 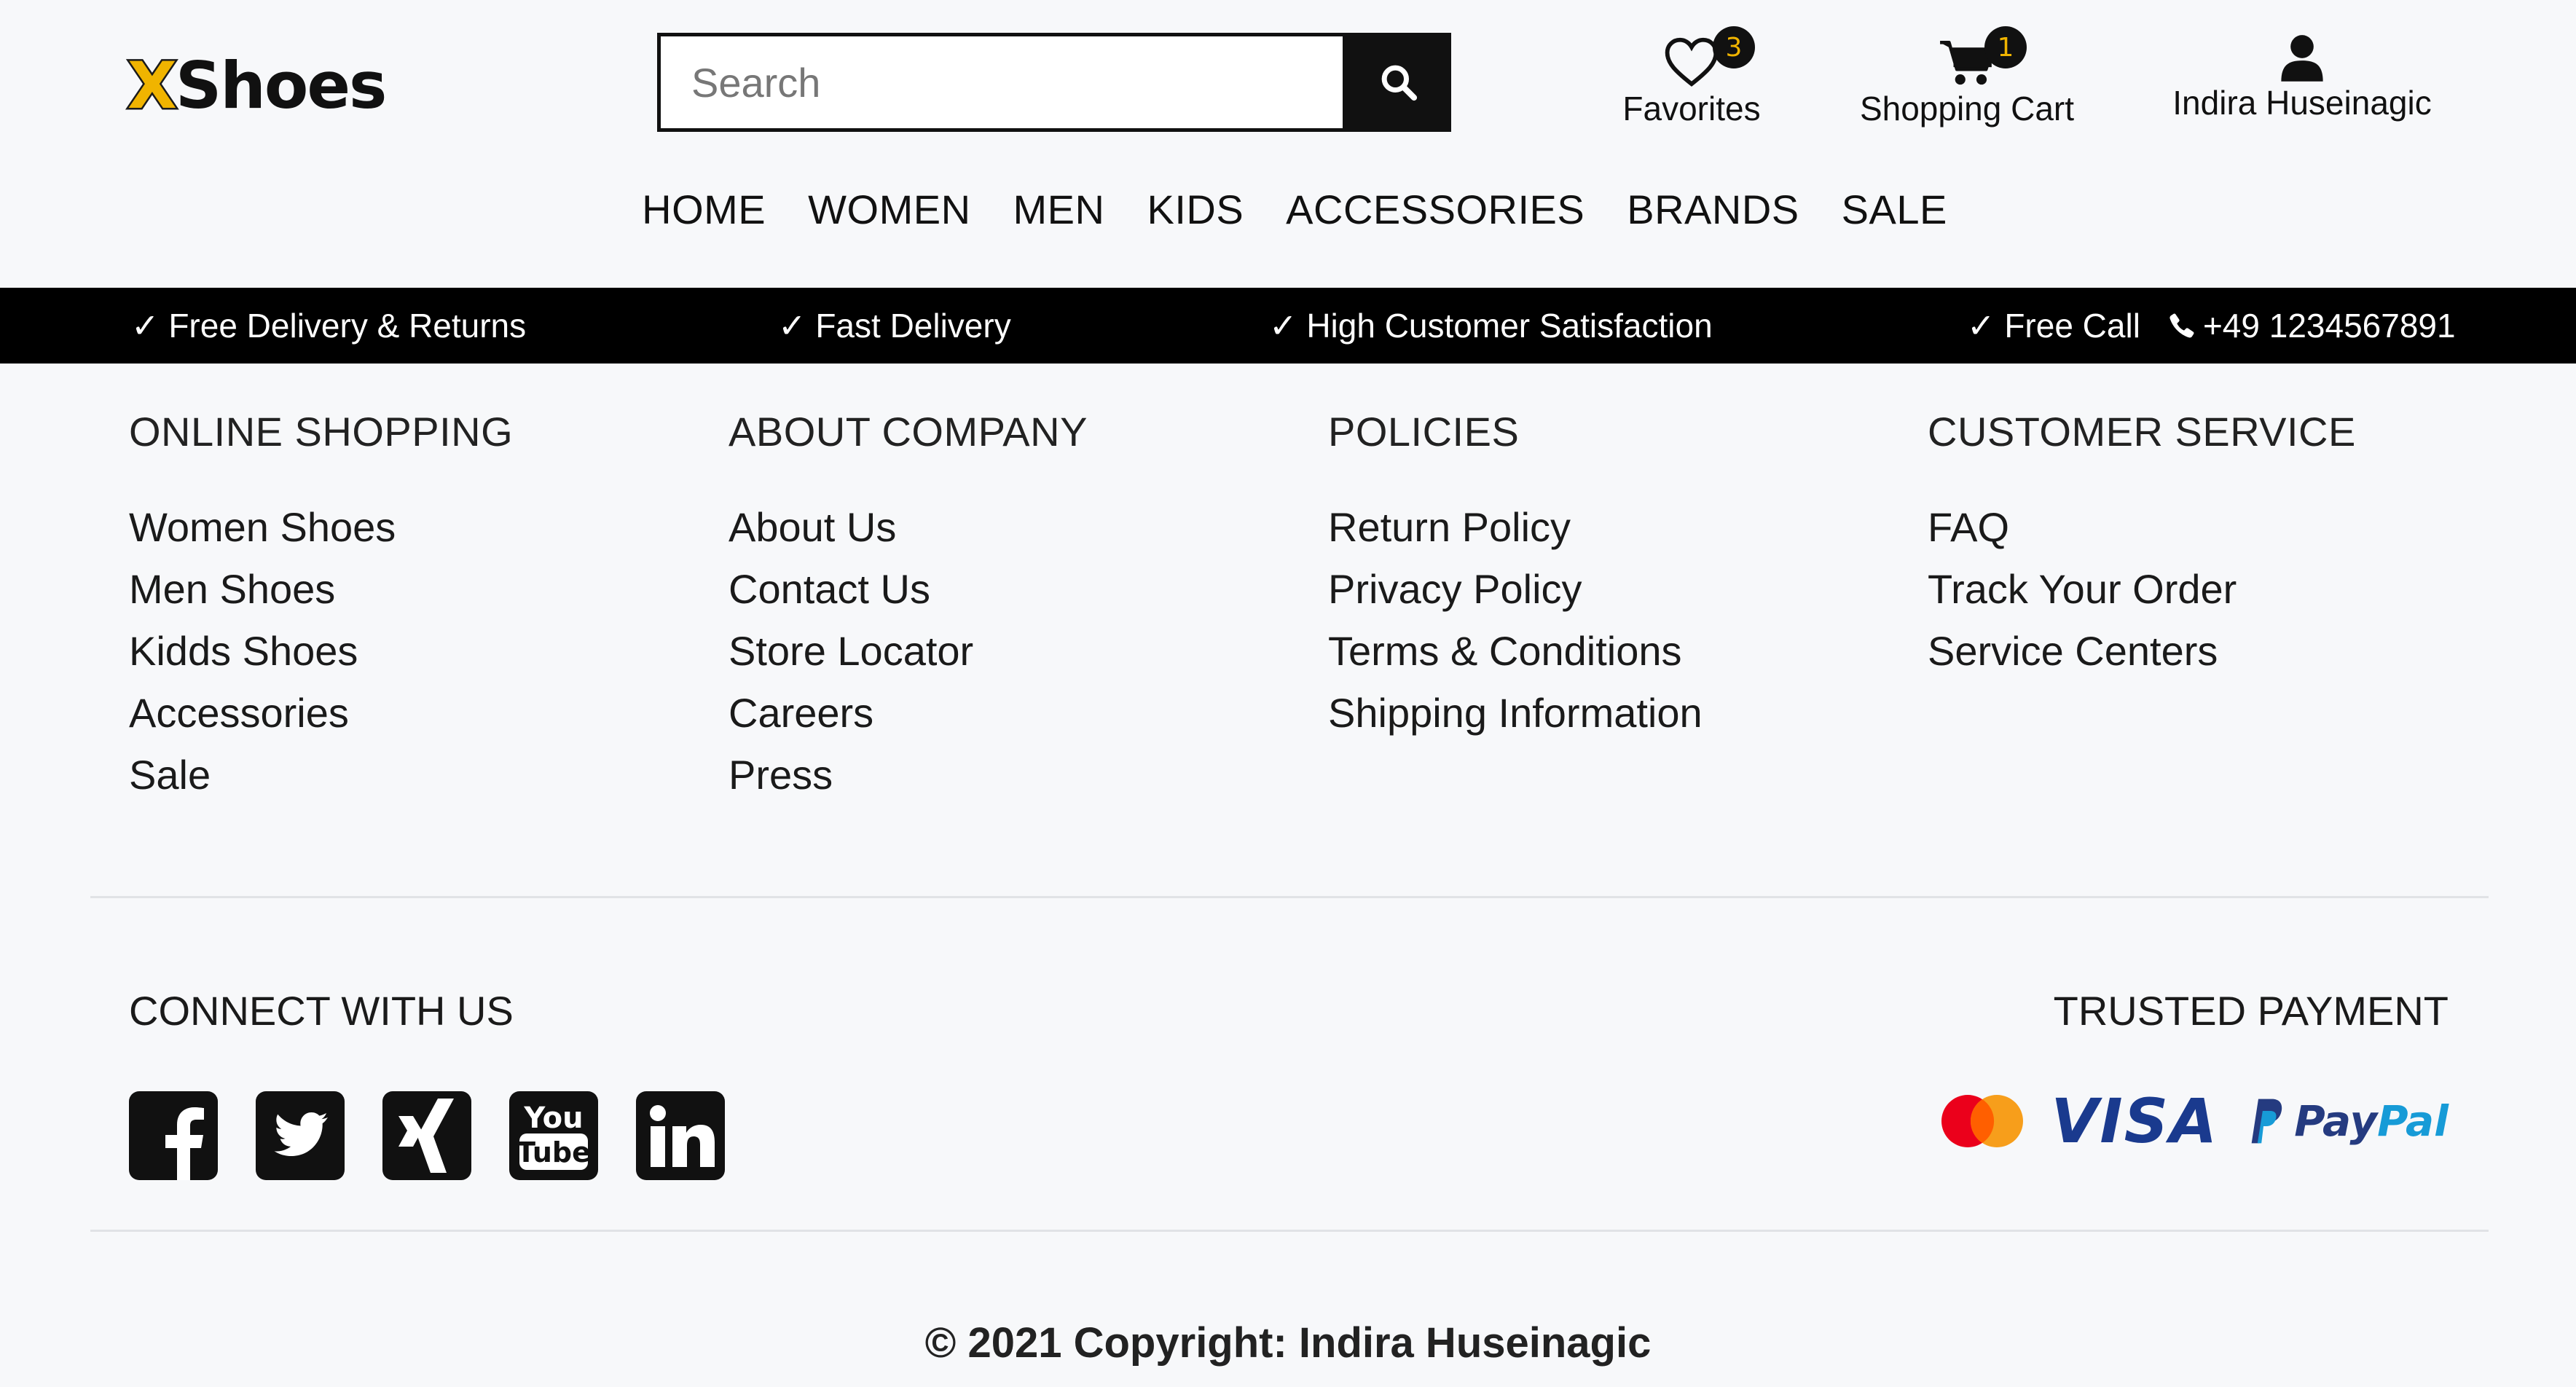 What do you see at coordinates (2082, 589) in the screenshot?
I see `footer-link-track-order: Track Your Order` at bounding box center [2082, 589].